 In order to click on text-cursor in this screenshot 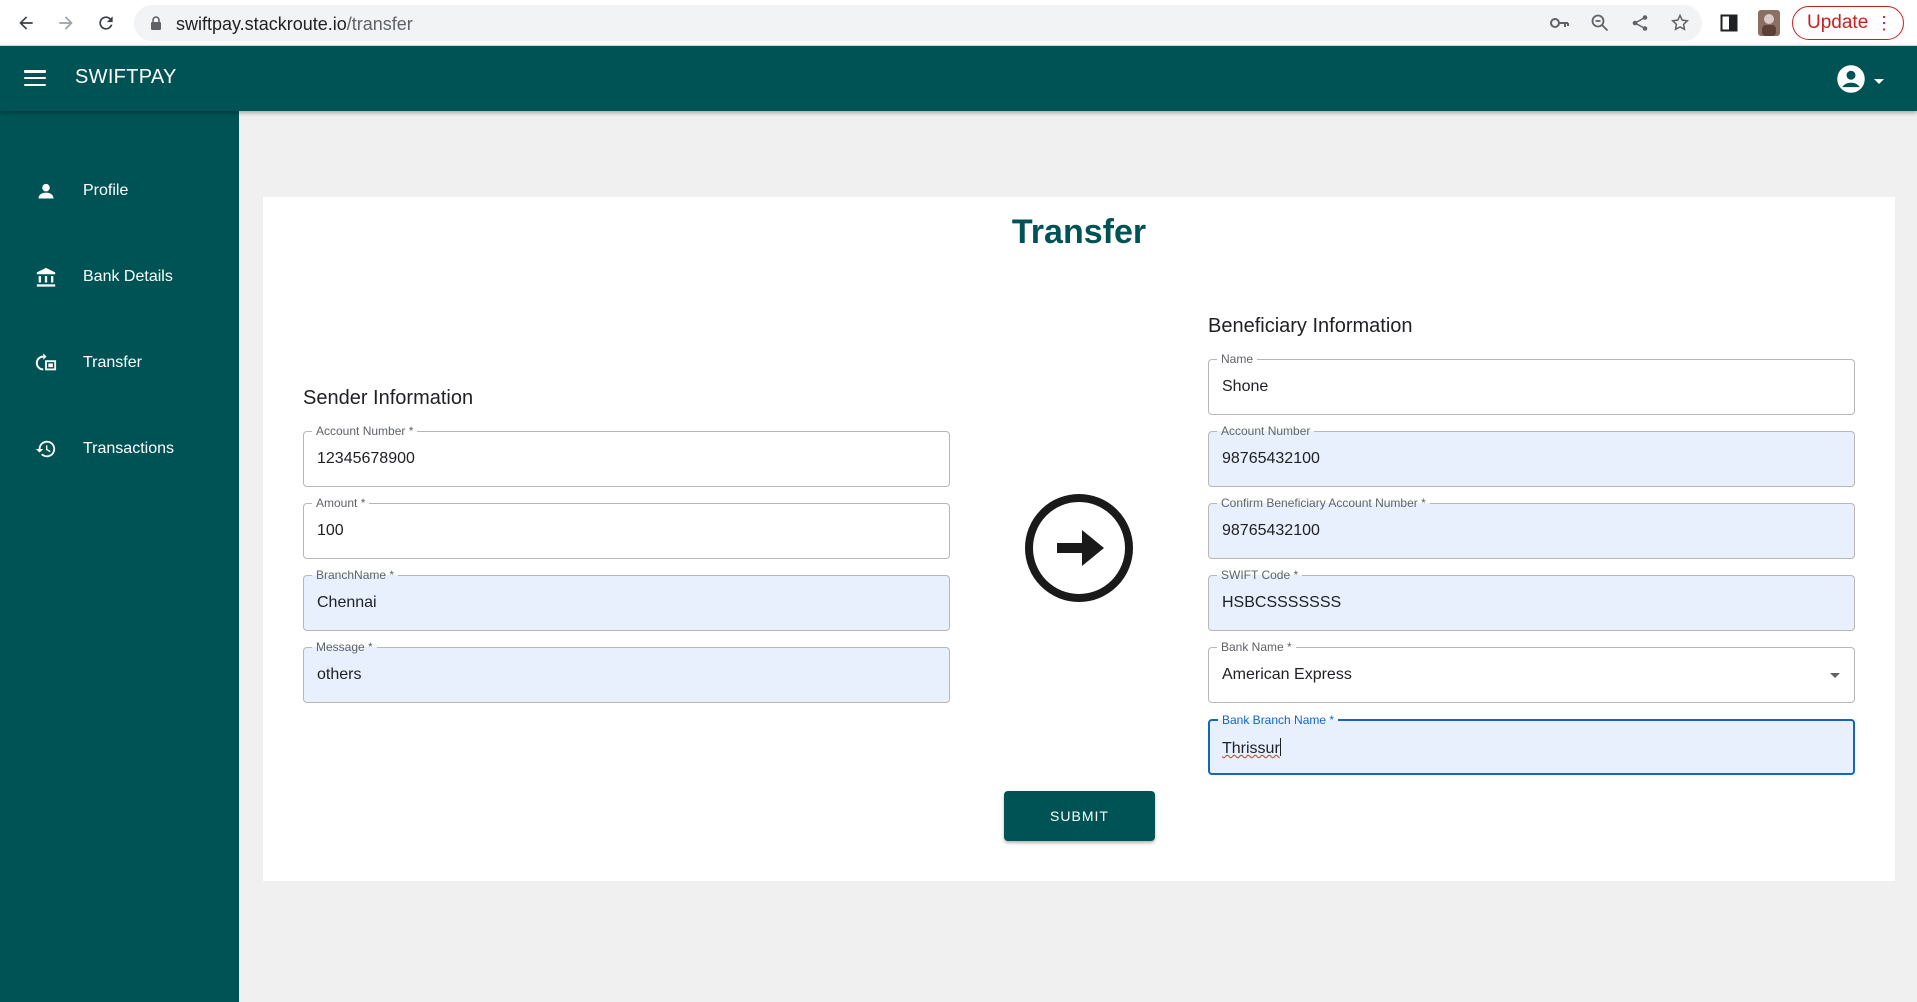, I will do `click(1280, 747)`.